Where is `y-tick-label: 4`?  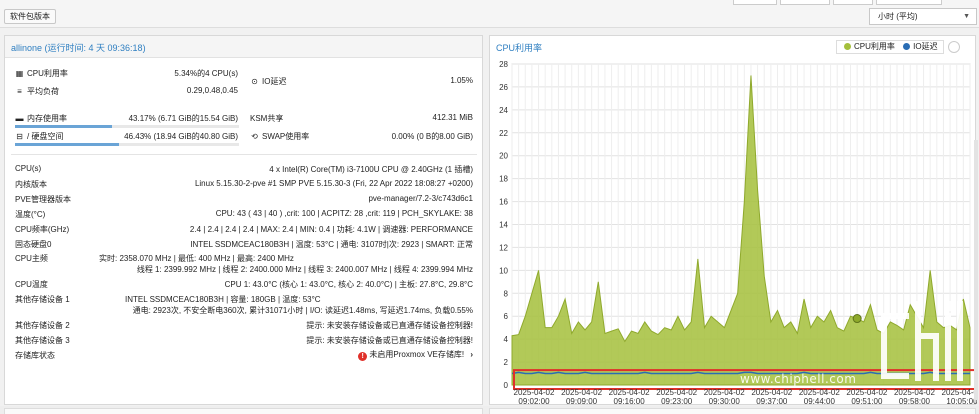
y-tick-label: 4 is located at coordinates (506, 339).